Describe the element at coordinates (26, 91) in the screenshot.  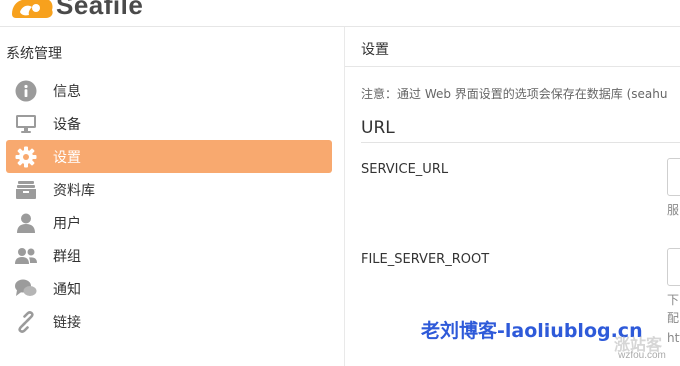
I see `info-icon` at that location.